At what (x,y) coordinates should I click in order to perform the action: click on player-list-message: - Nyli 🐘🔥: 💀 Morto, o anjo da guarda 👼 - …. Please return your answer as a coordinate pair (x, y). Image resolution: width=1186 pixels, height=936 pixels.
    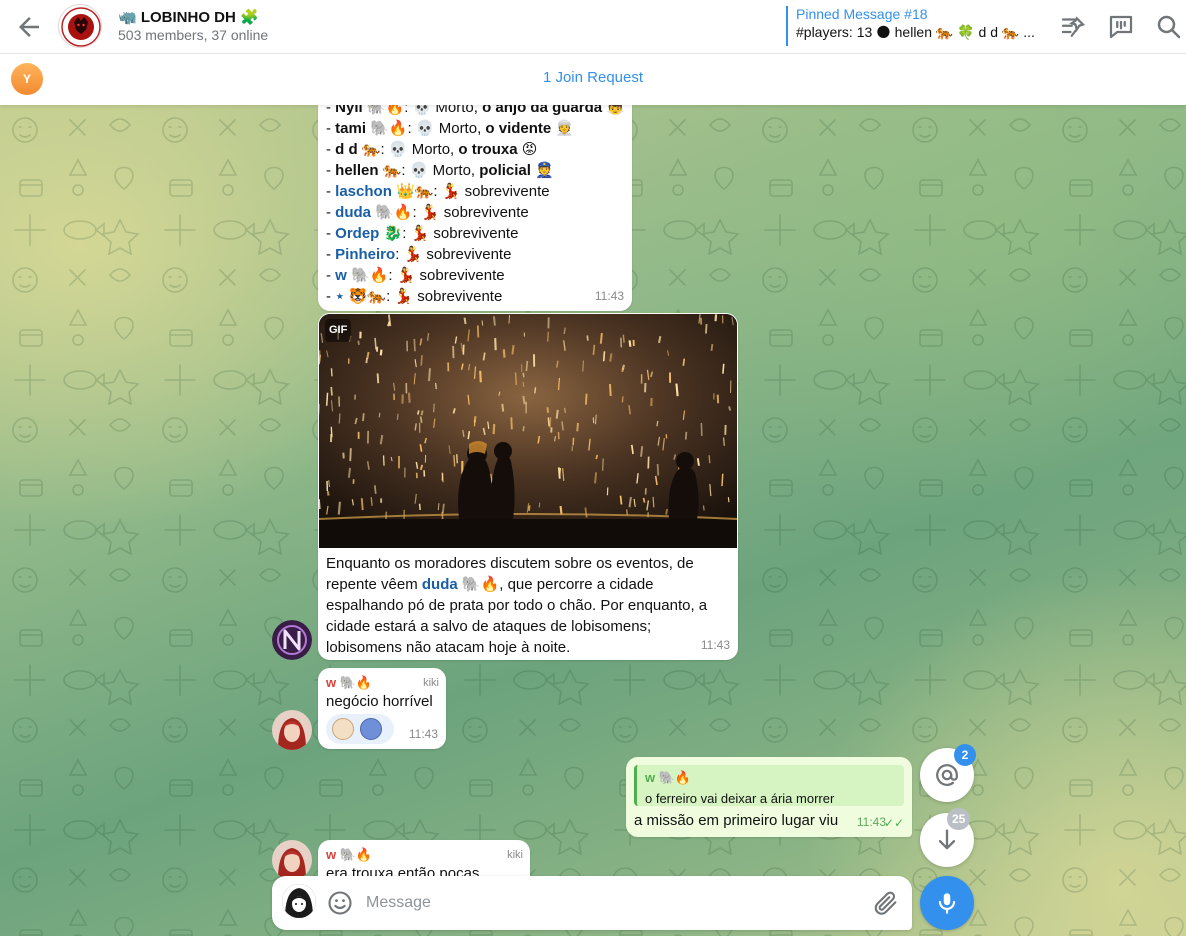
    Looking at the image, I should click on (475, 208).